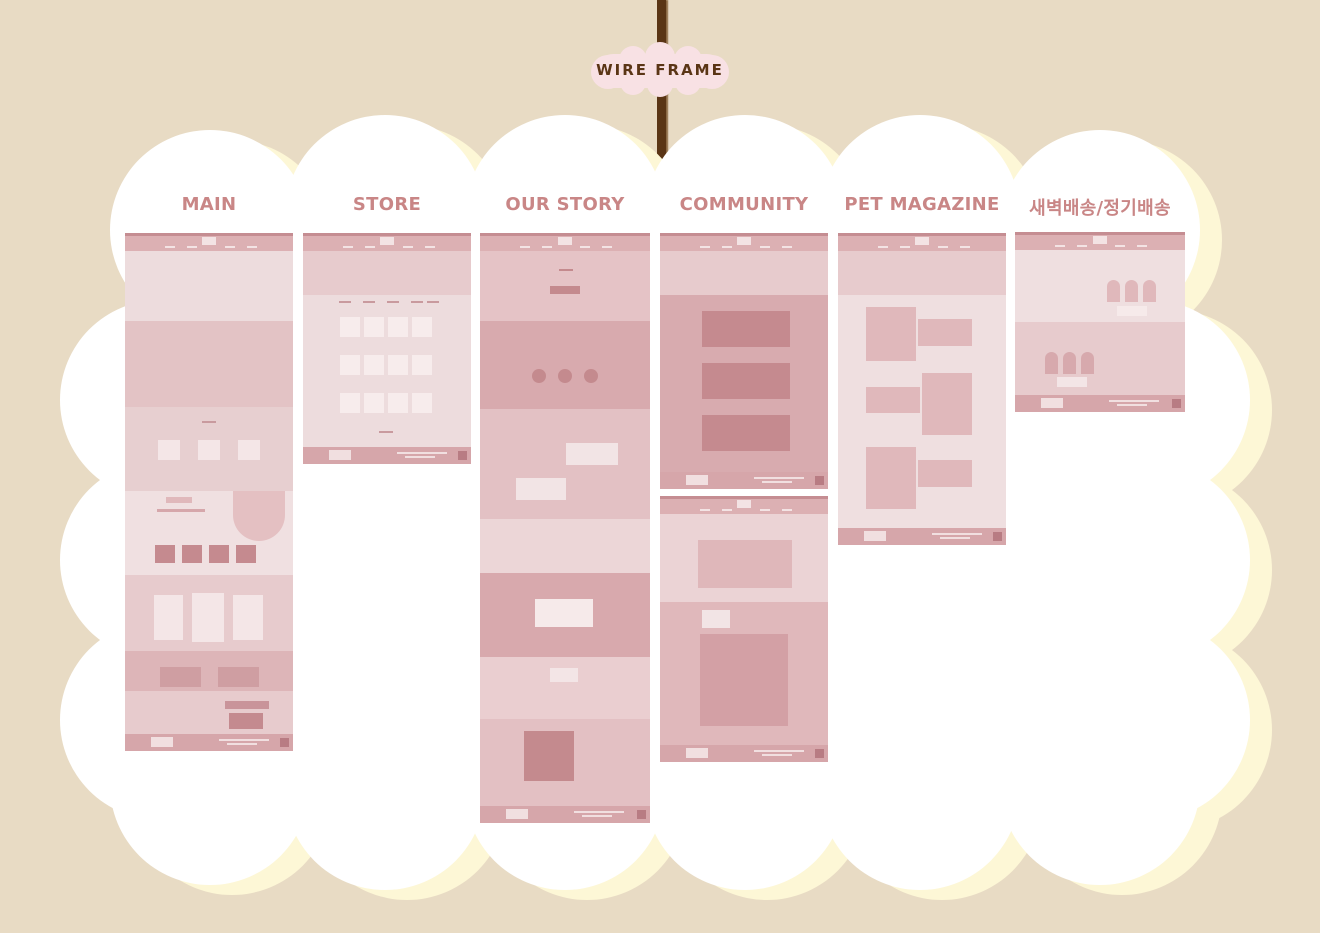 The image size is (1320, 933). Describe the element at coordinates (1100, 322) in the screenshot. I see `wireframe-delivery` at that location.